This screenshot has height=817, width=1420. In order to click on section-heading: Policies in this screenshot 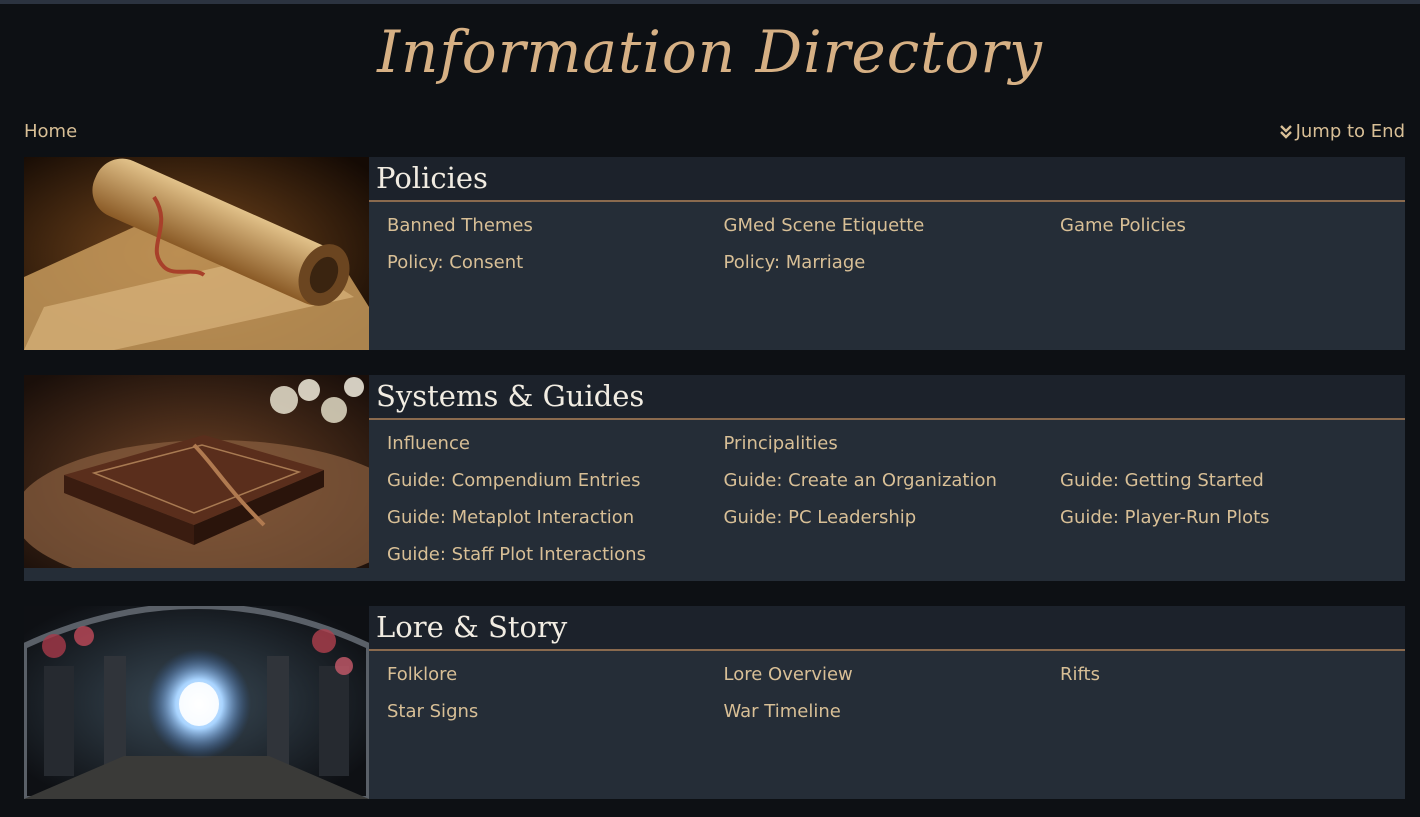, I will do `click(432, 178)`.